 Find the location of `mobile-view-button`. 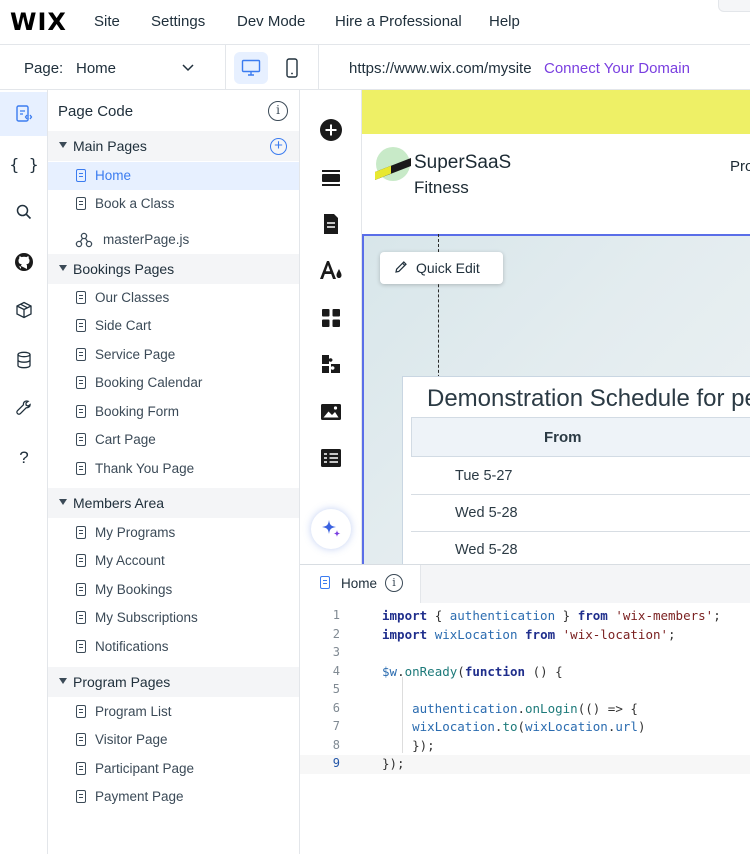

mobile-view-button is located at coordinates (292, 68).